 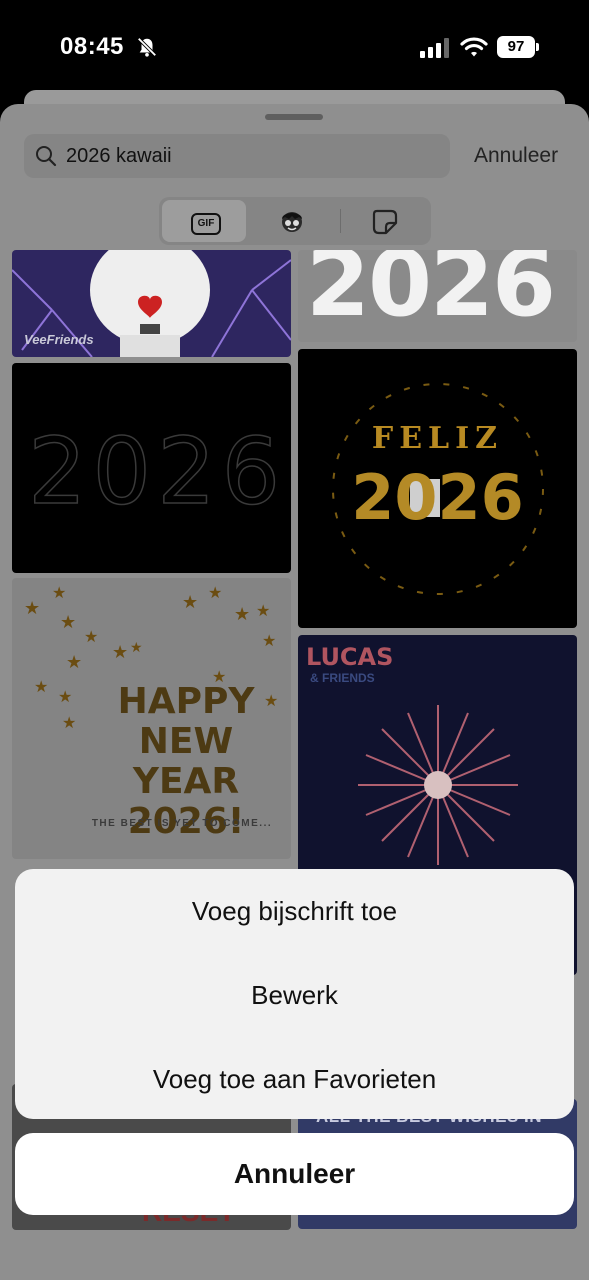 What do you see at coordinates (294, 117) in the screenshot?
I see `sheet-grabber` at bounding box center [294, 117].